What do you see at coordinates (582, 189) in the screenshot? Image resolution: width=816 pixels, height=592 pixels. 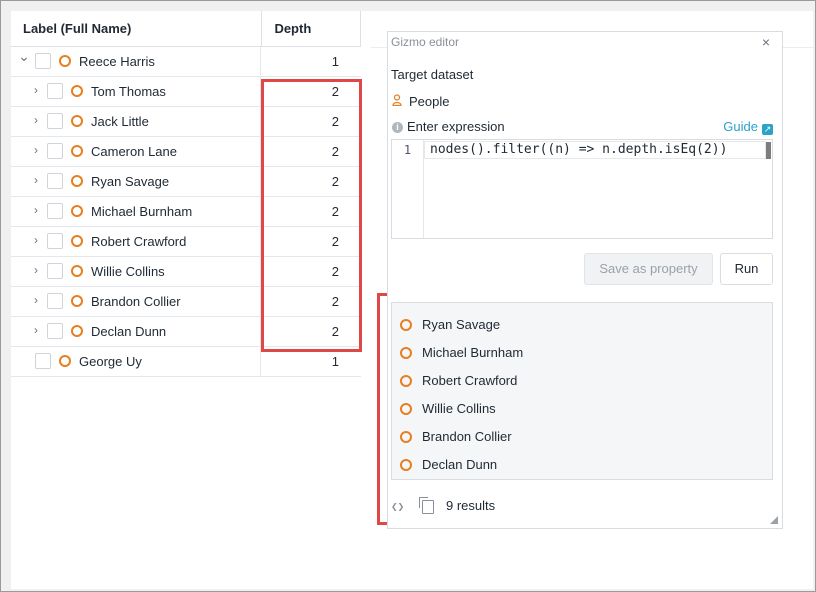 I see `expression-code-editor: 1 nodes().filter((n) => n.depth.isEq(2))` at bounding box center [582, 189].